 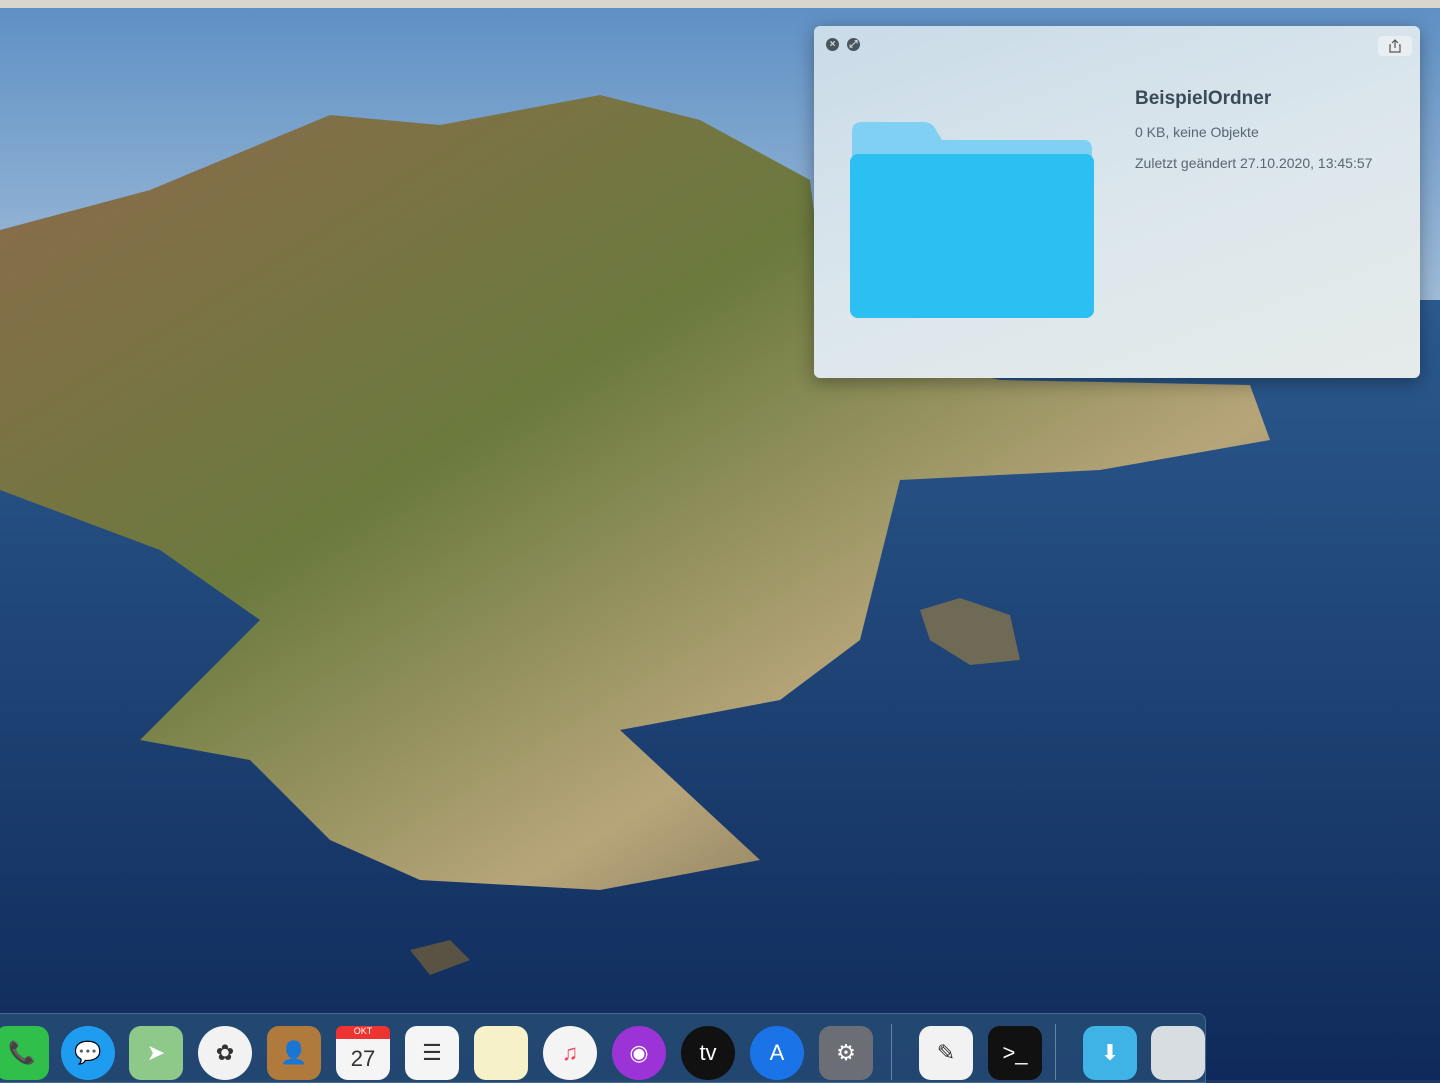 I want to click on facetime-icon: 📞, so click(x=22, y=1052).